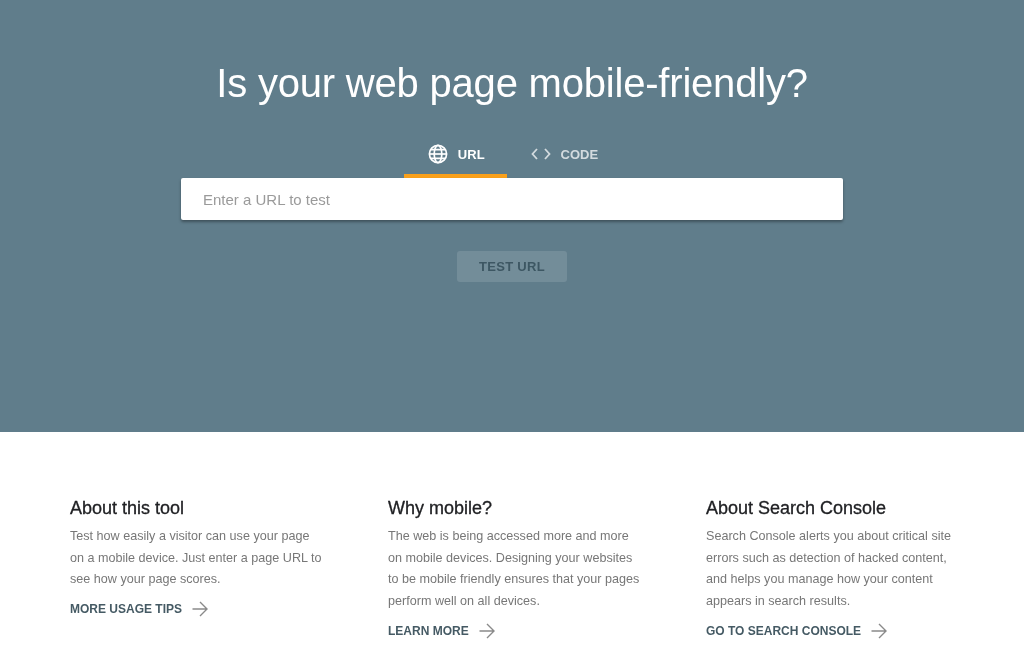 The height and width of the screenshot is (658, 1024). What do you see at coordinates (437, 154) in the screenshot?
I see `globe-icon` at bounding box center [437, 154].